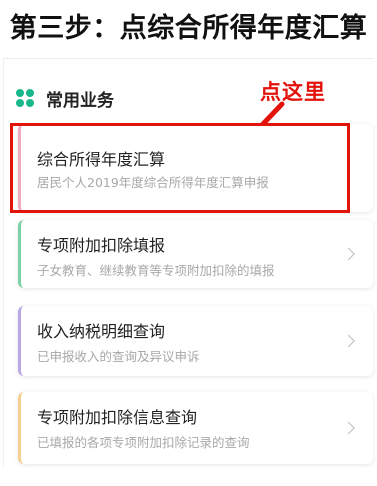 This screenshot has width=377, height=486. Describe the element at coordinates (143, 442) in the screenshot. I see `card-description: 已填报的各项专项附加扣除记录的查询` at that location.